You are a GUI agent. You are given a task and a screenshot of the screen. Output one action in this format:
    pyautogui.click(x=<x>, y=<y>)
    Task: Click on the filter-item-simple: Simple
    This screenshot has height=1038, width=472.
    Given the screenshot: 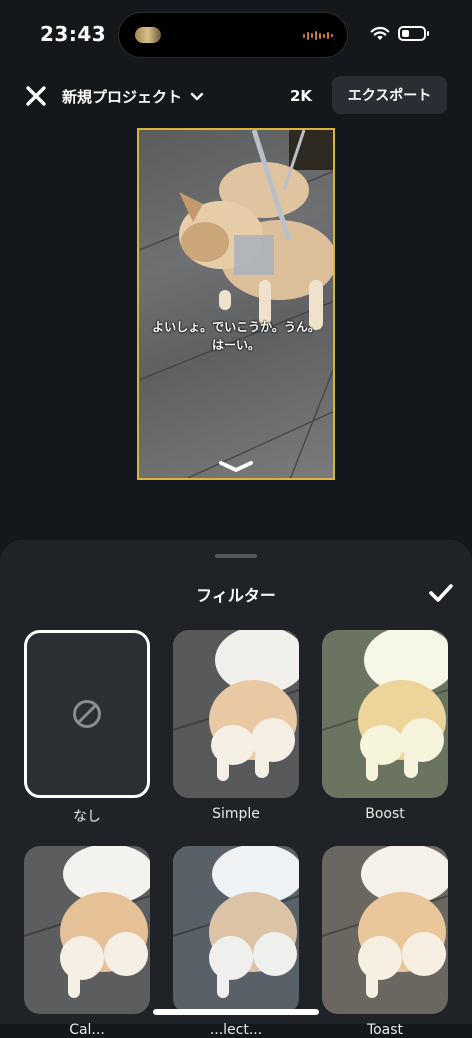 What is the action you would take?
    pyautogui.click(x=236, y=726)
    